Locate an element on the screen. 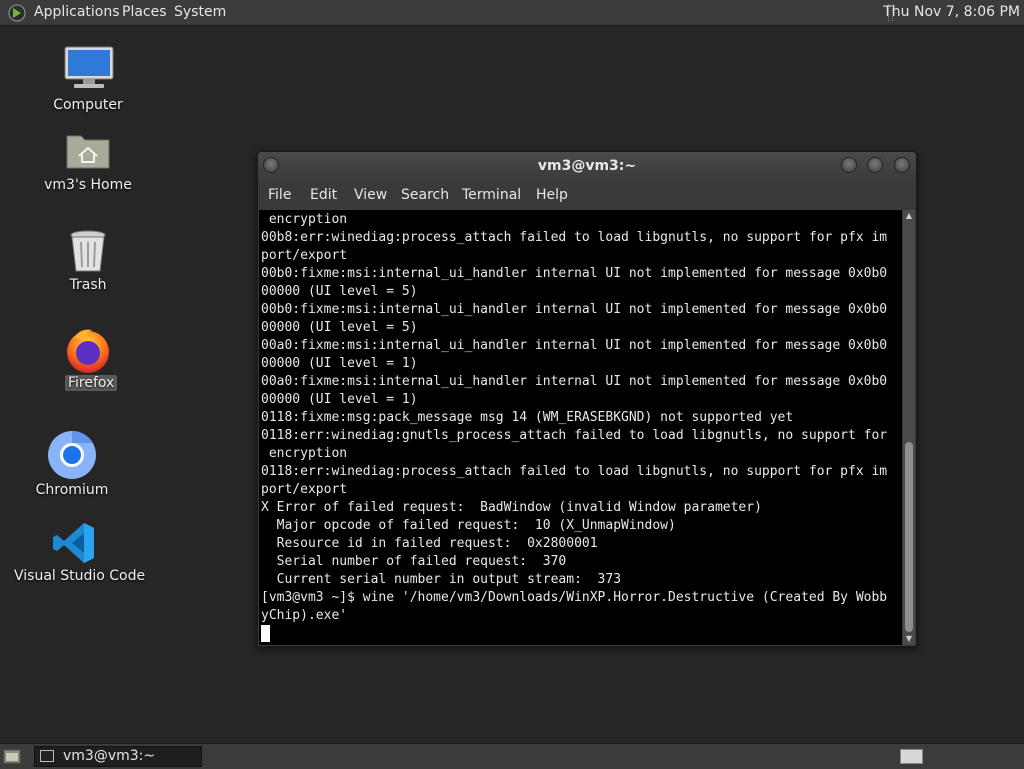  clock: Thu Nov 7, 8:06 PM is located at coordinates (951, 12).